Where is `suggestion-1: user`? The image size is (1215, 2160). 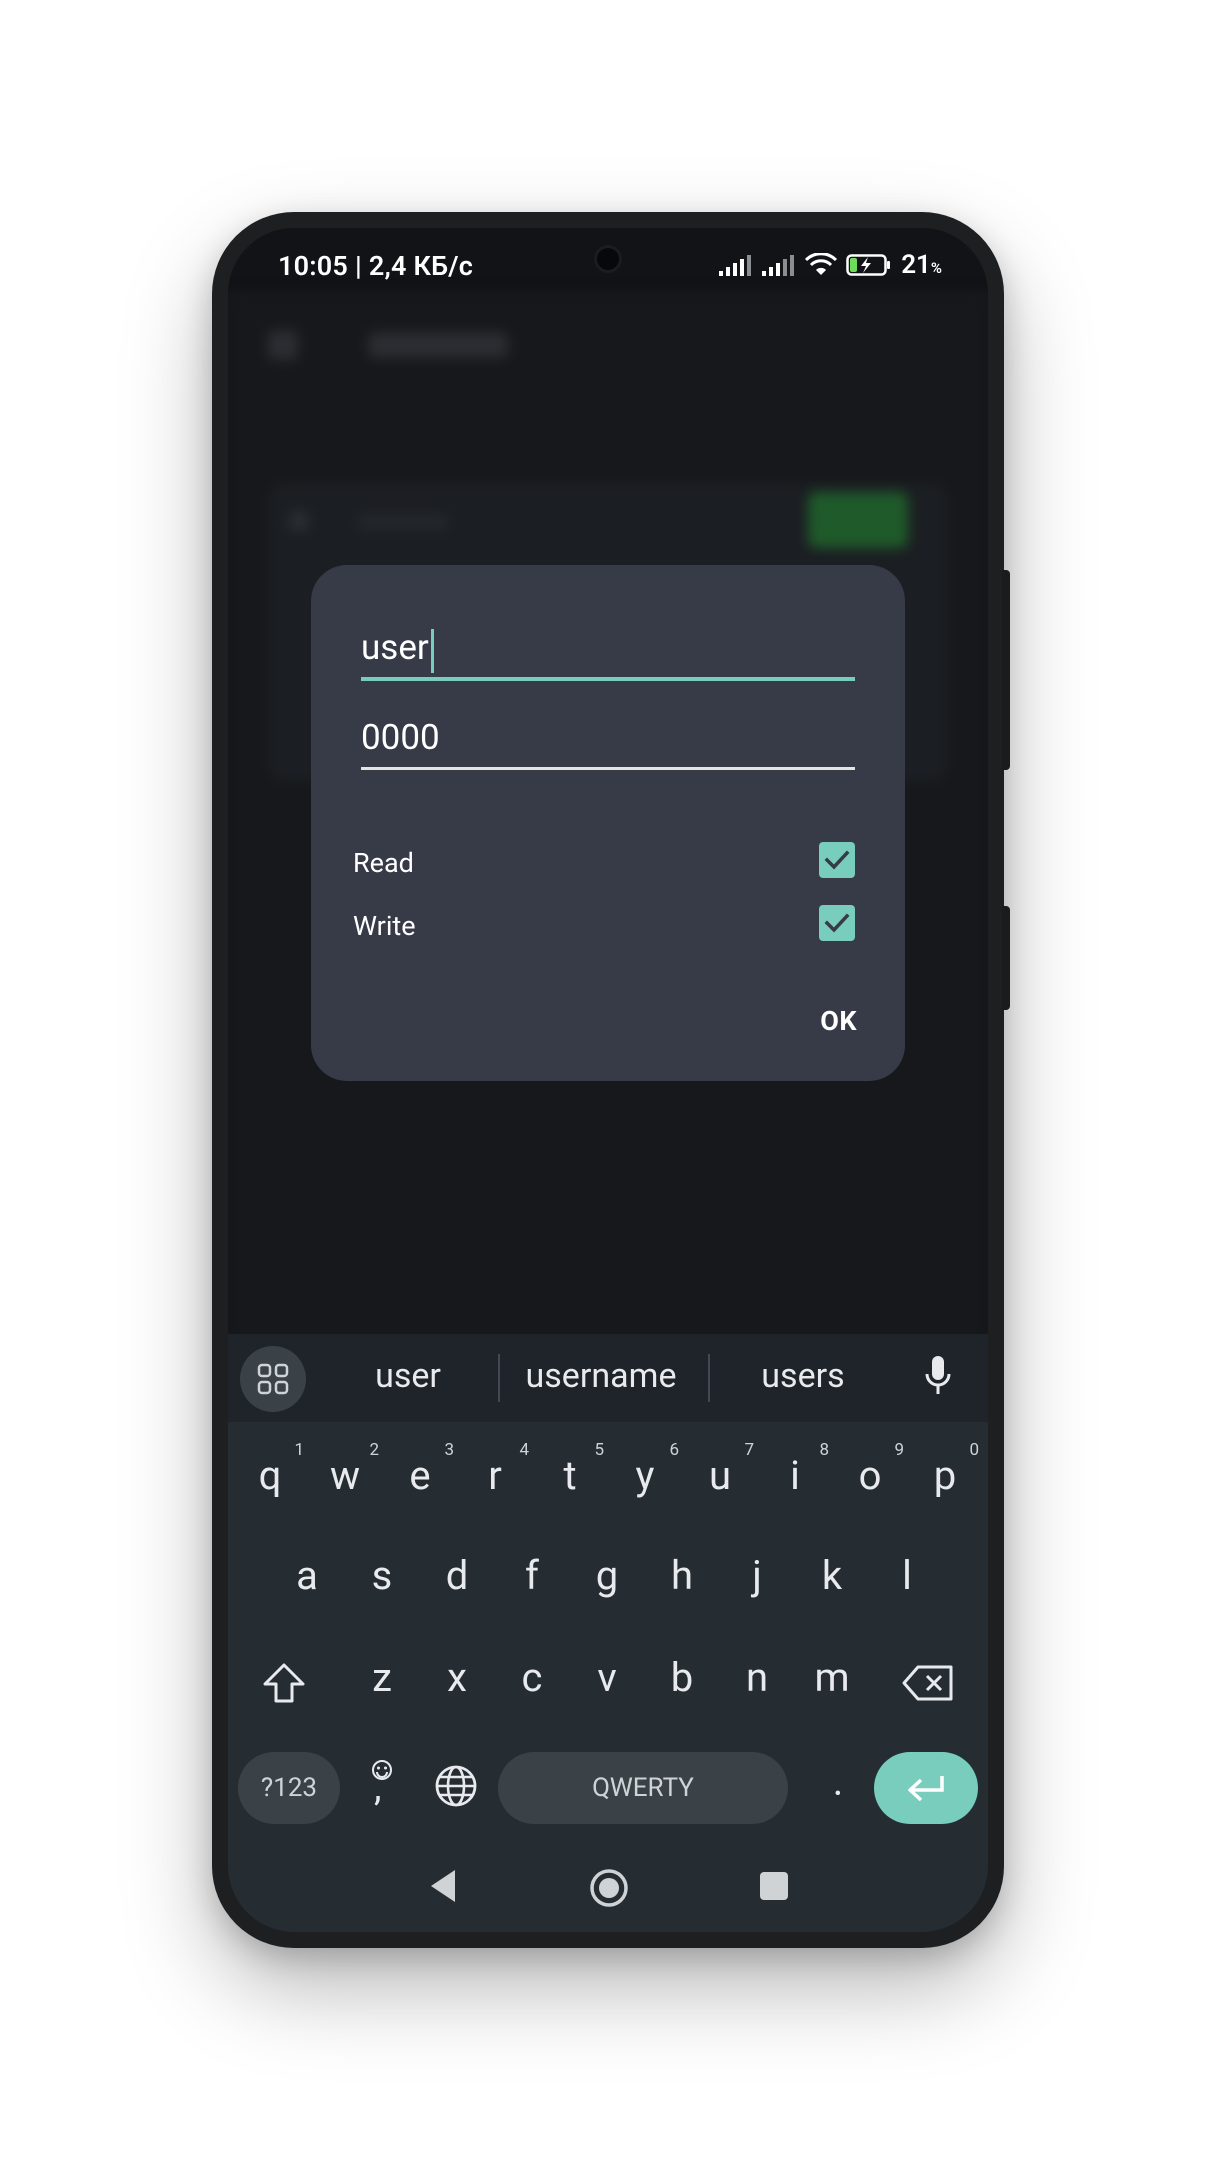 suggestion-1: user is located at coordinates (408, 1376).